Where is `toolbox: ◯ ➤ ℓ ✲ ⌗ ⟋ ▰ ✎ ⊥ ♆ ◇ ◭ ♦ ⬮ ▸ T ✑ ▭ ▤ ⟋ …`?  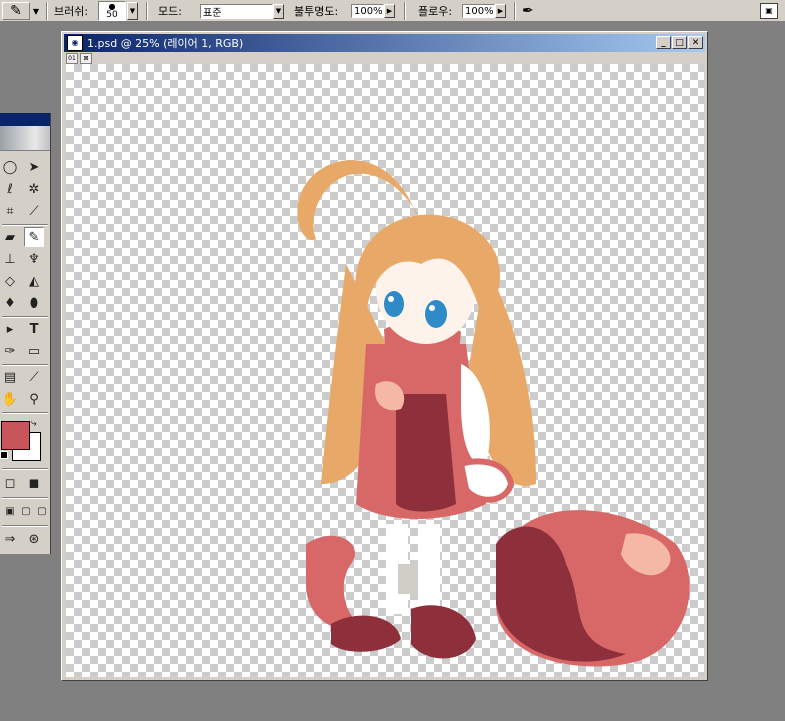
toolbox: ◯ ➤ ℓ ✲ ⌗ ⟋ ▰ ✎ ⊥ ♆ ◇ ◭ ♦ ⬮ ▸ T ✑ ▭ ▤ ⟋ … is located at coordinates (25, 333).